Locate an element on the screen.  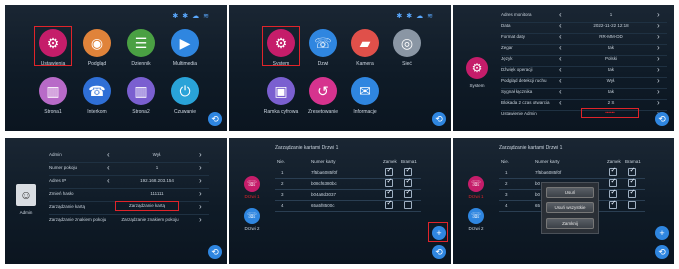
setting-key: Język is located at coordinates (507, 58).